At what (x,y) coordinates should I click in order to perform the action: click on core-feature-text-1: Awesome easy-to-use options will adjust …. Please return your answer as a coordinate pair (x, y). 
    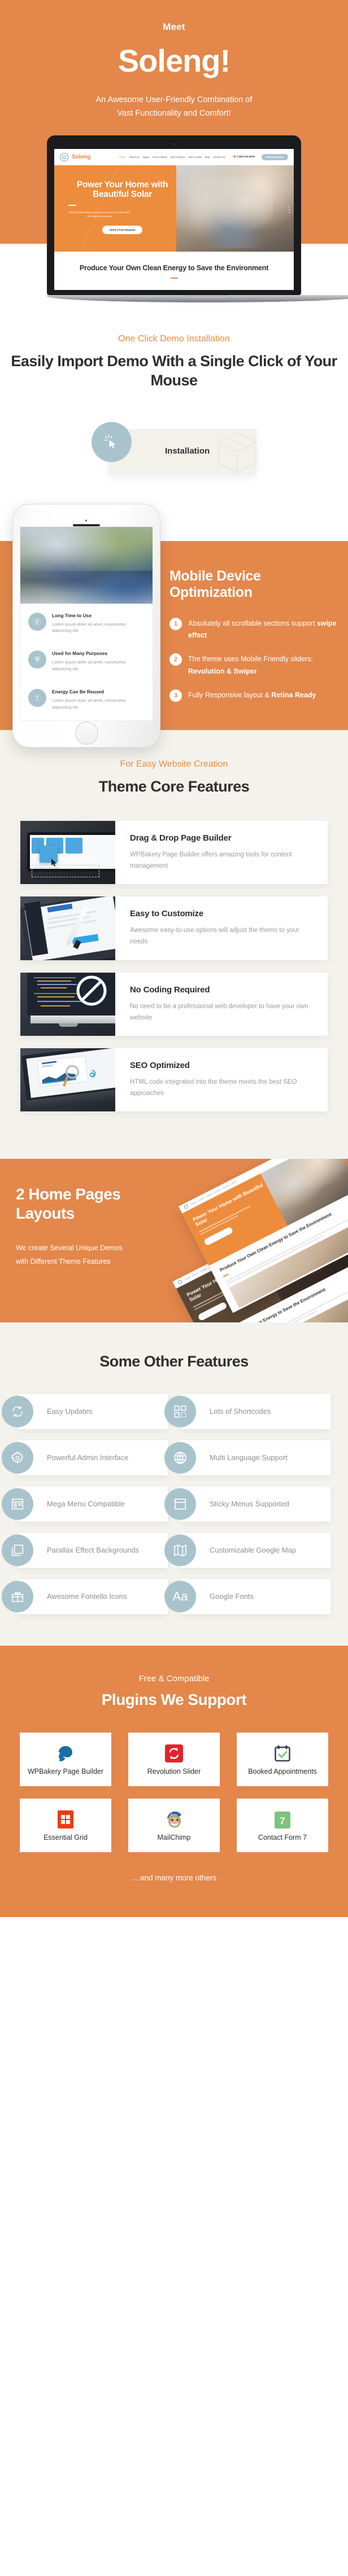
    Looking at the image, I should click on (214, 936).